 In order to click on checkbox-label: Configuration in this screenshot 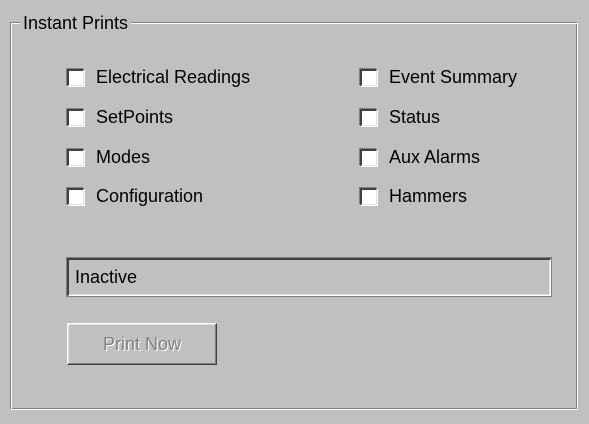, I will do `click(150, 196)`.